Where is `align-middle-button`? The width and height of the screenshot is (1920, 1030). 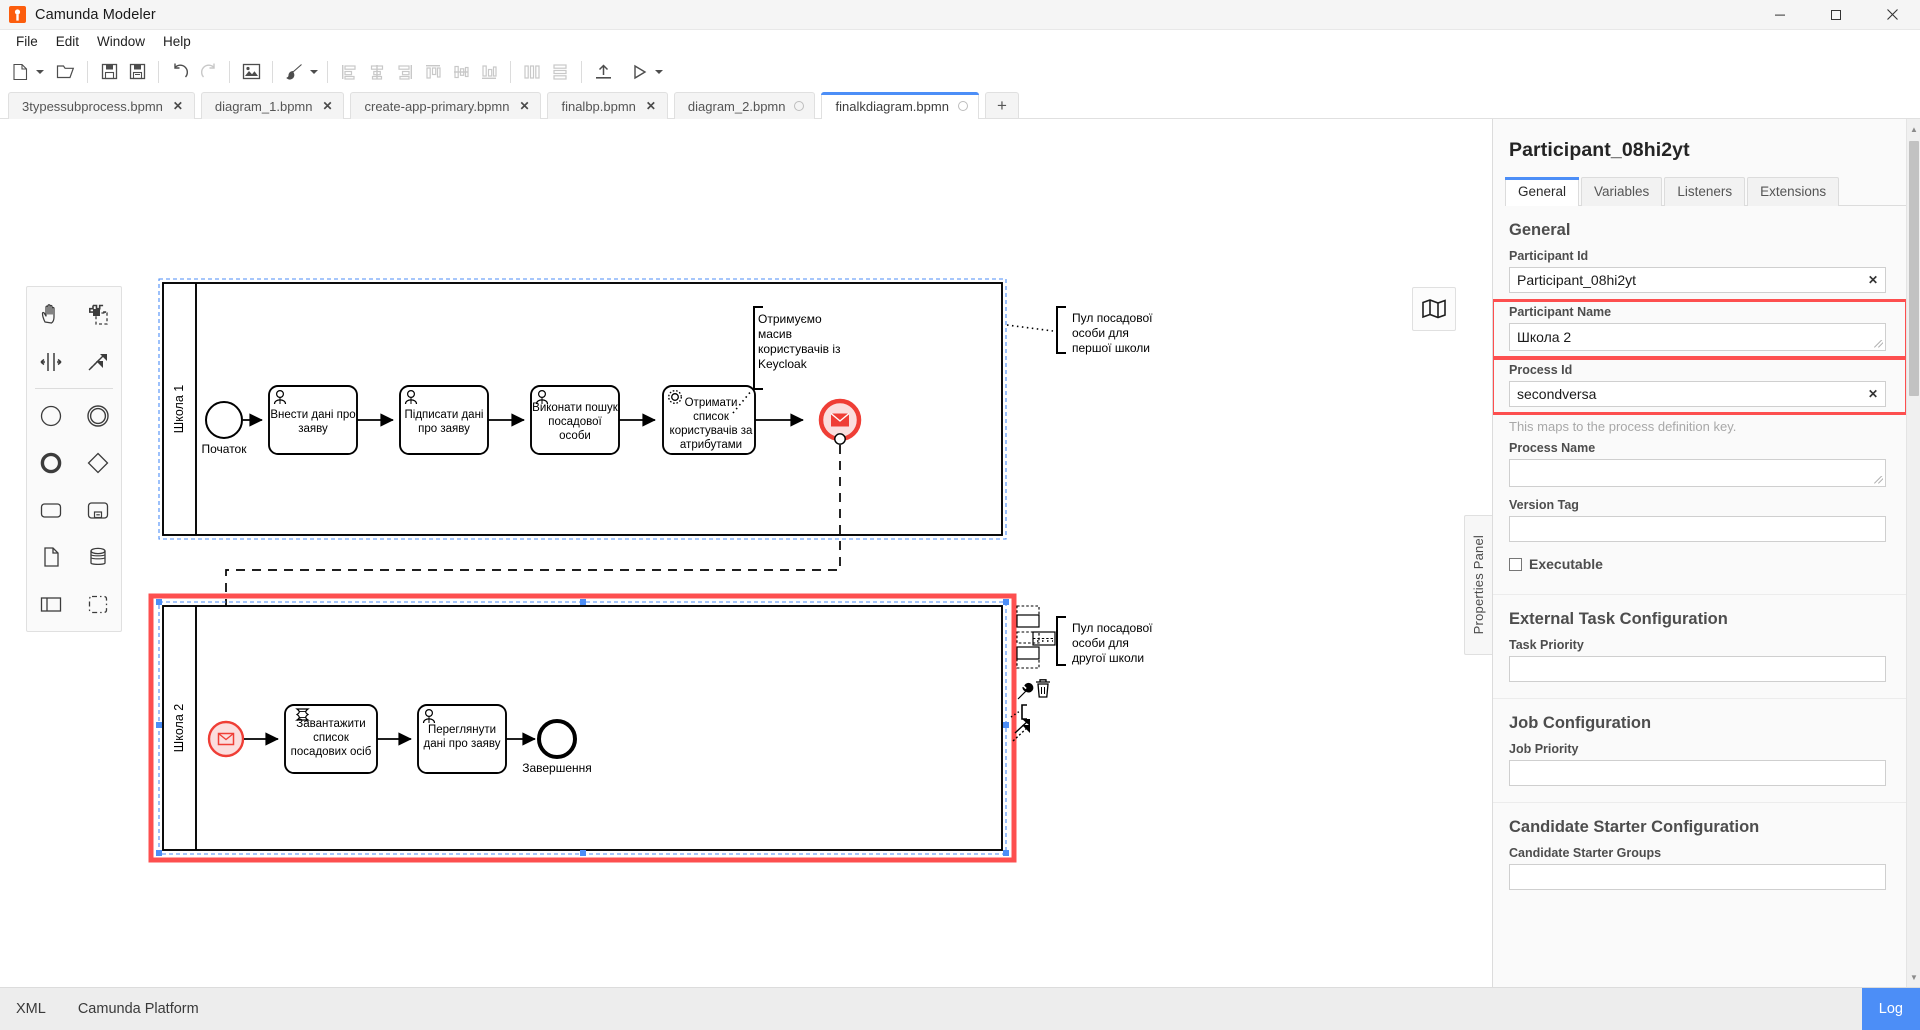
align-middle-button is located at coordinates (461, 72).